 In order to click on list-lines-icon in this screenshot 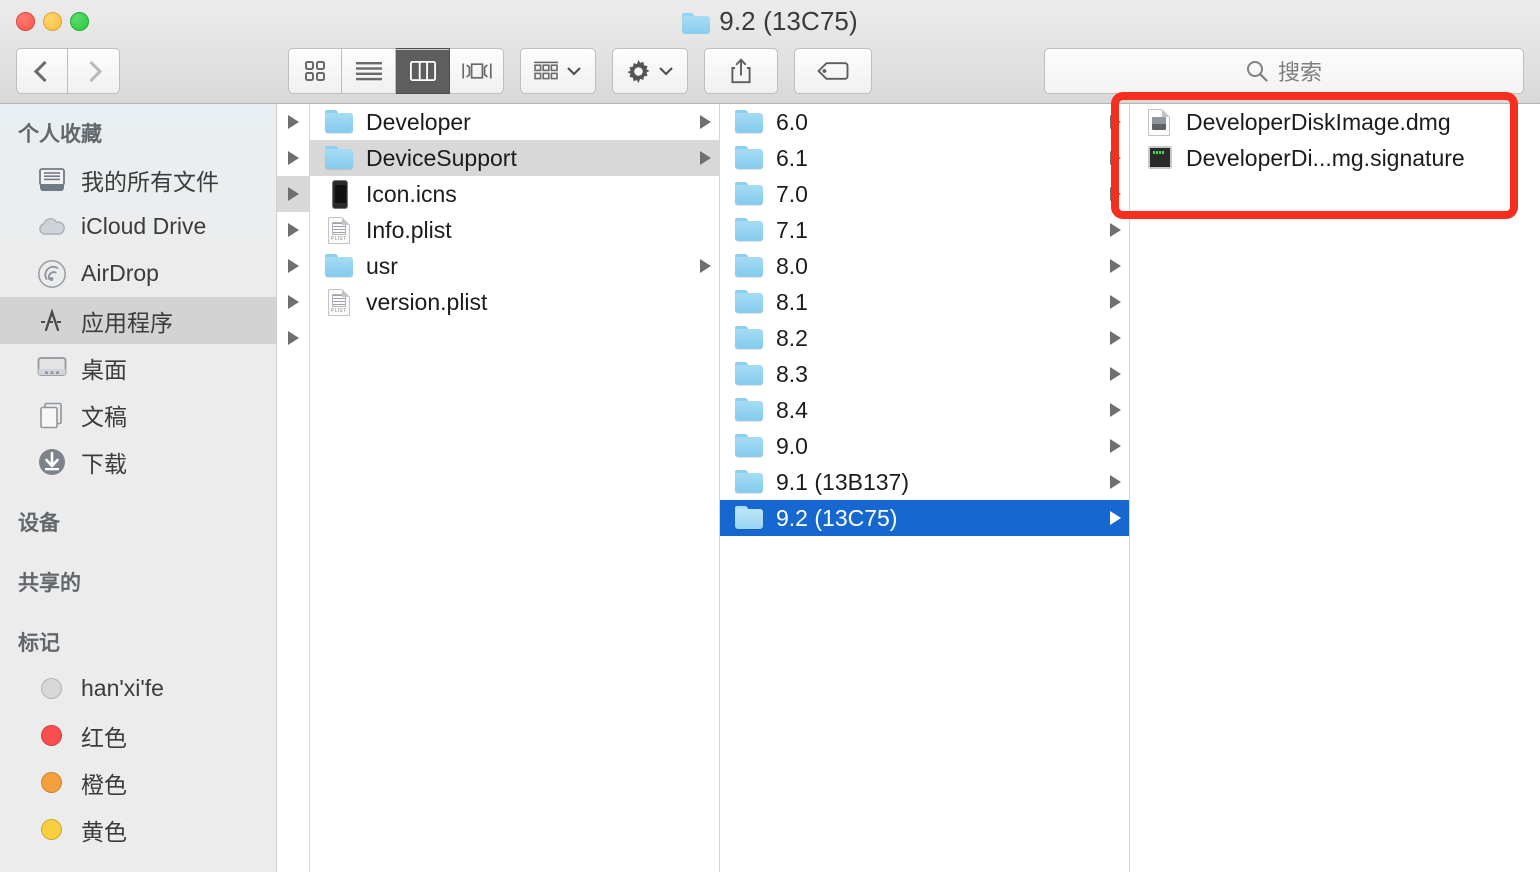, I will do `click(368, 71)`.